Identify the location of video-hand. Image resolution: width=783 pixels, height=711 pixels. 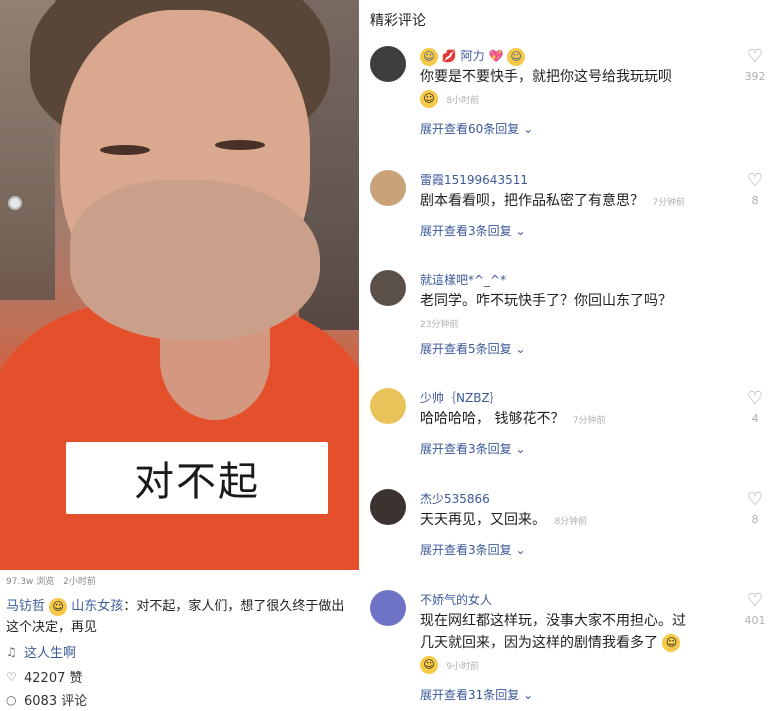
(195, 260).